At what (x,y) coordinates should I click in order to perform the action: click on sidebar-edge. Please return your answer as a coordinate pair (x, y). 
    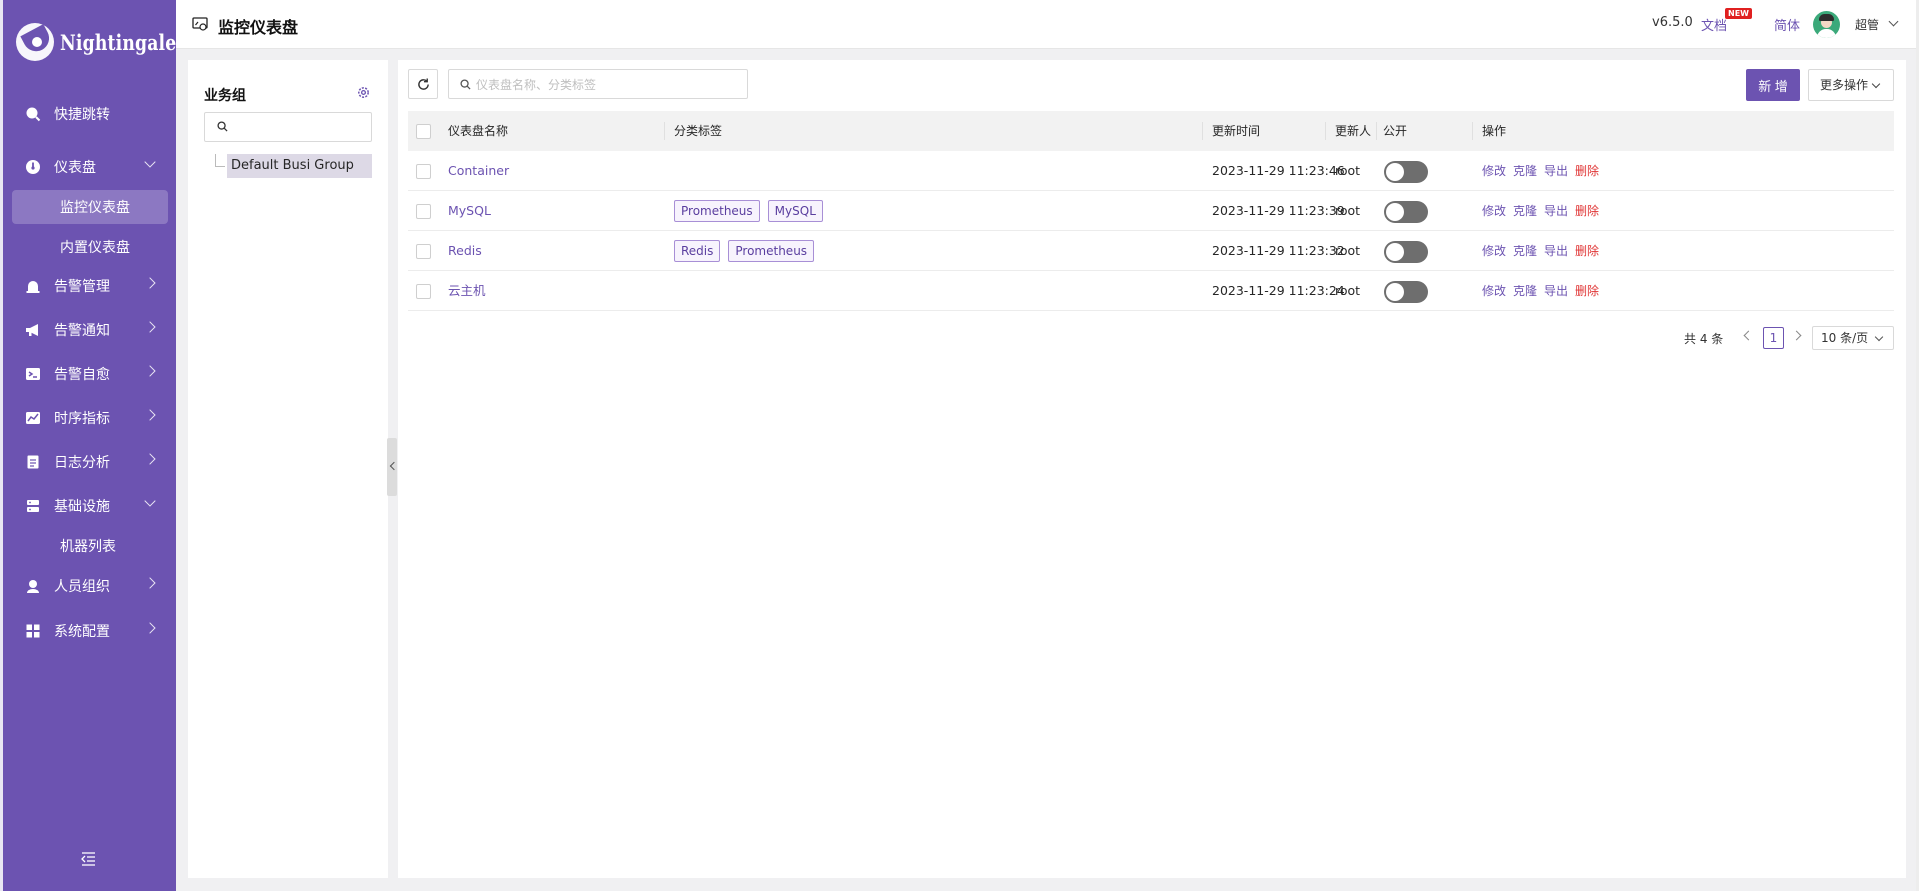
    Looking at the image, I should click on (1, 445).